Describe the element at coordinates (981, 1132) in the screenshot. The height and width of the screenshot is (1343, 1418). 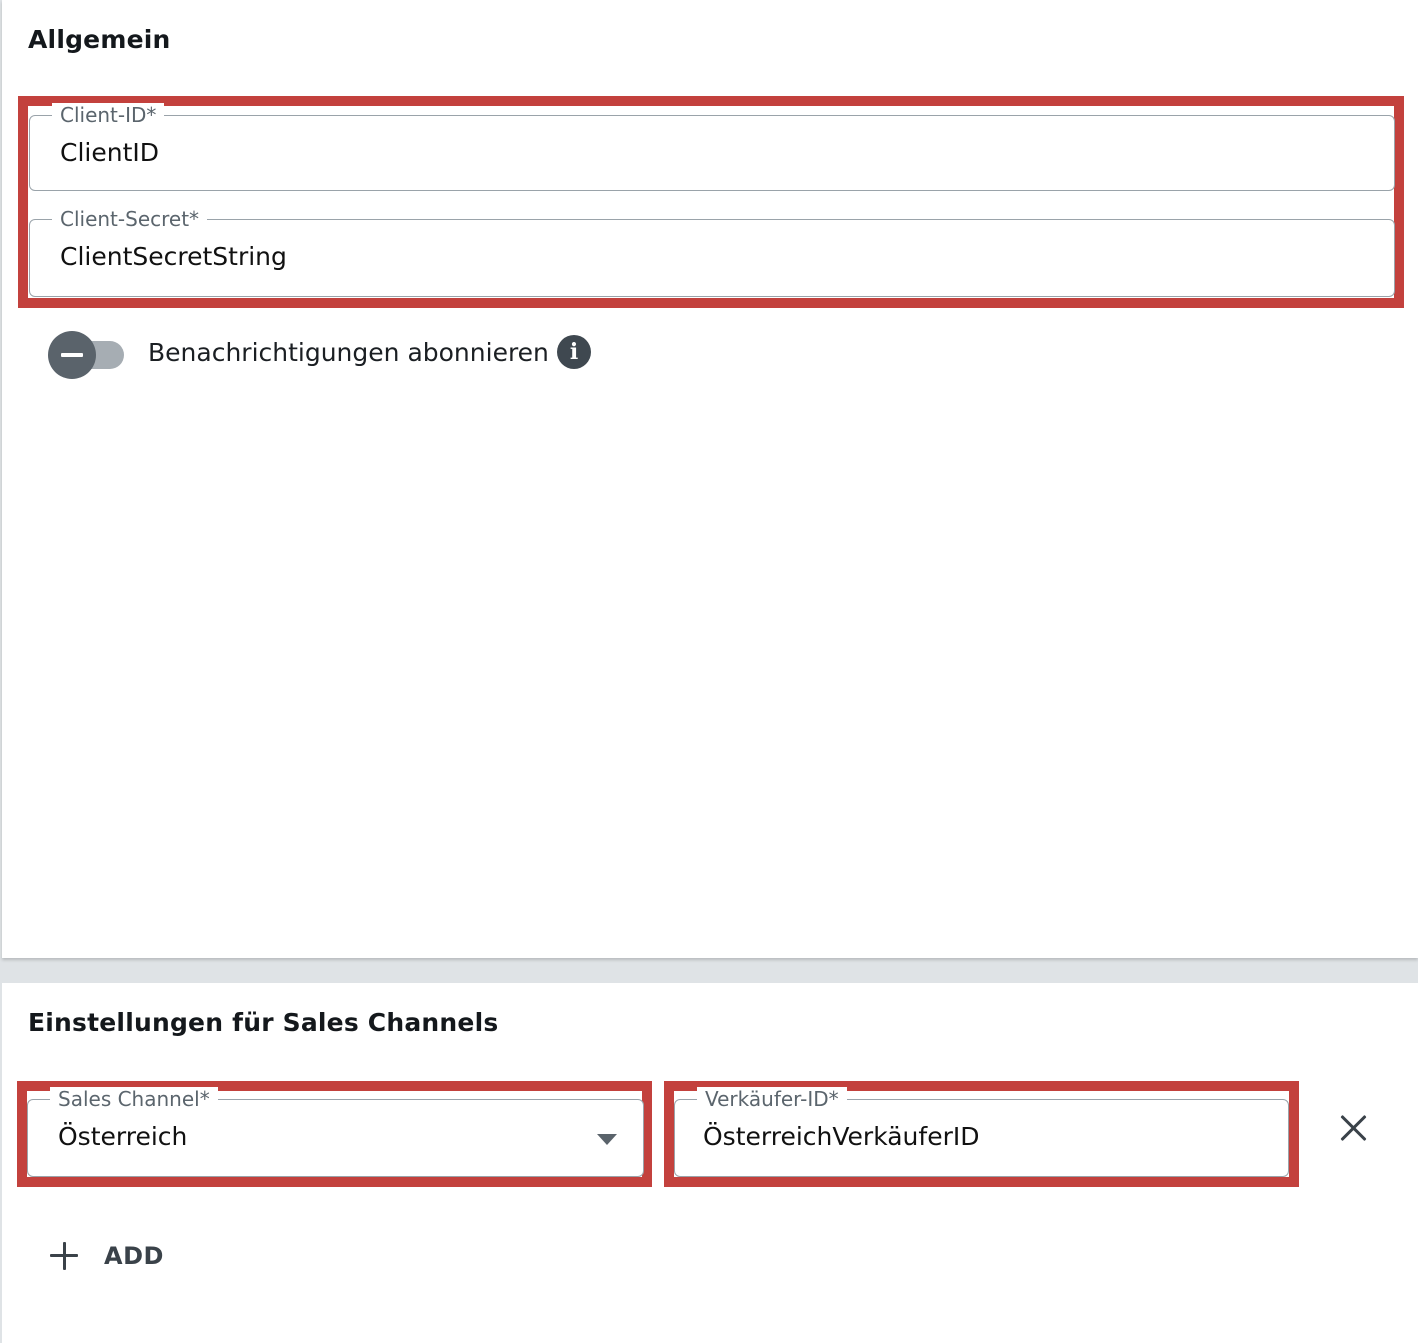
I see `seller-id-field: Verkäufer-ID* ÖsterreichVerkäuferID` at that location.